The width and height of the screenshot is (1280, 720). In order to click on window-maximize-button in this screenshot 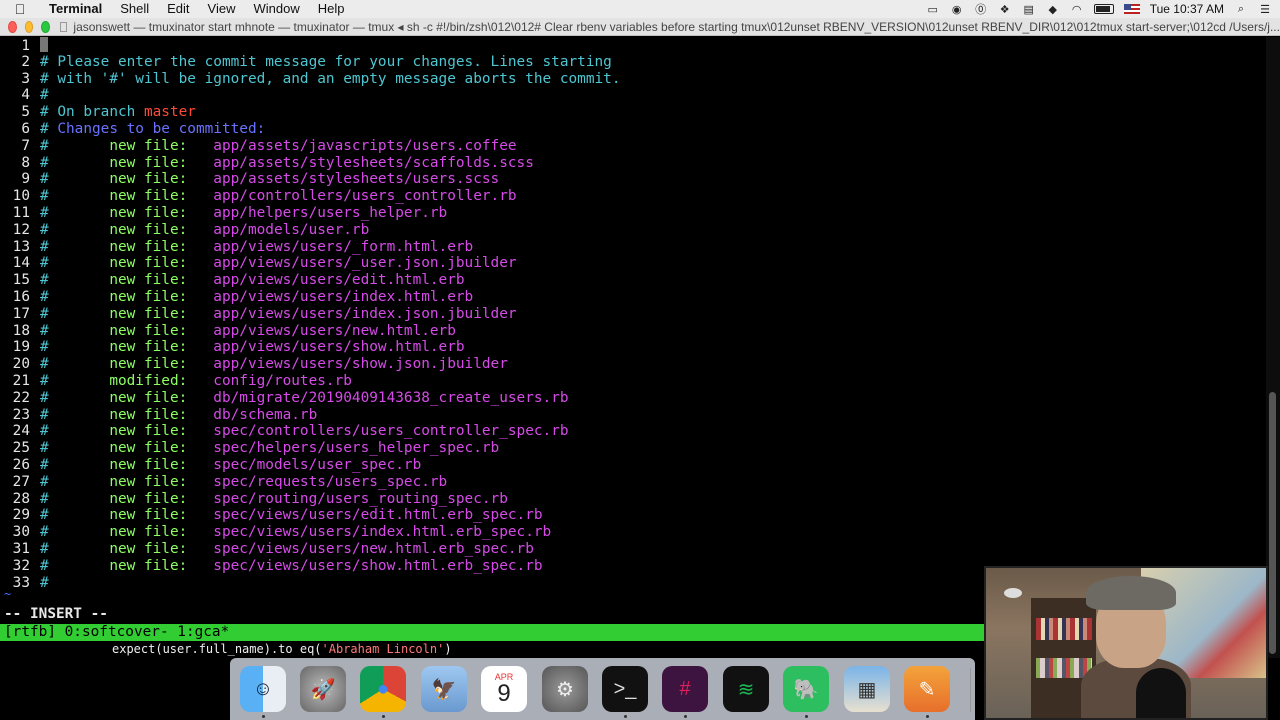, I will do `click(46, 26)`.